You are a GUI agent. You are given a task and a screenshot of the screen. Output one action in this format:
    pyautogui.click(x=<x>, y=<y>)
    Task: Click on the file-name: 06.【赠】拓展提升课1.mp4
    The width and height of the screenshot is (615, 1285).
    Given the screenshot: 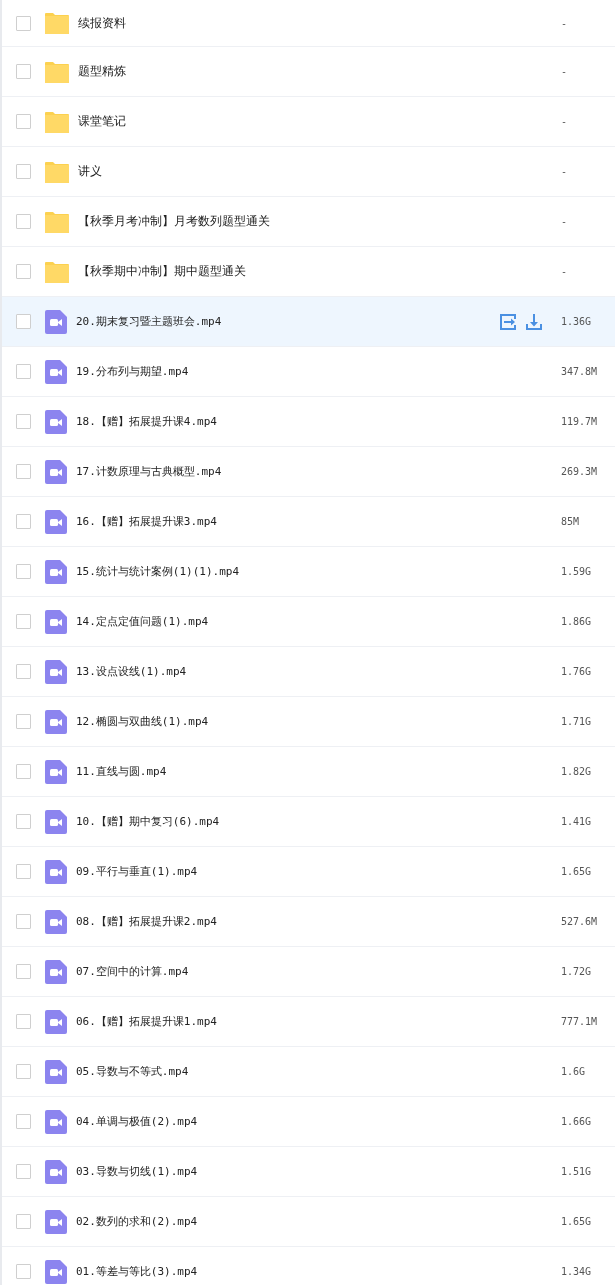 What is the action you would take?
    pyautogui.click(x=147, y=1021)
    